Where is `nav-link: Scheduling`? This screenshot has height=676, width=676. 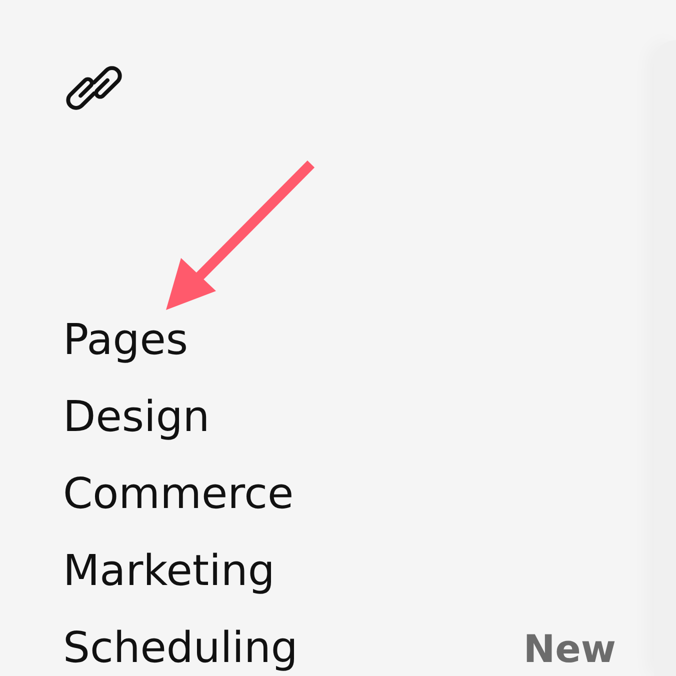 nav-link: Scheduling is located at coordinates (180, 648).